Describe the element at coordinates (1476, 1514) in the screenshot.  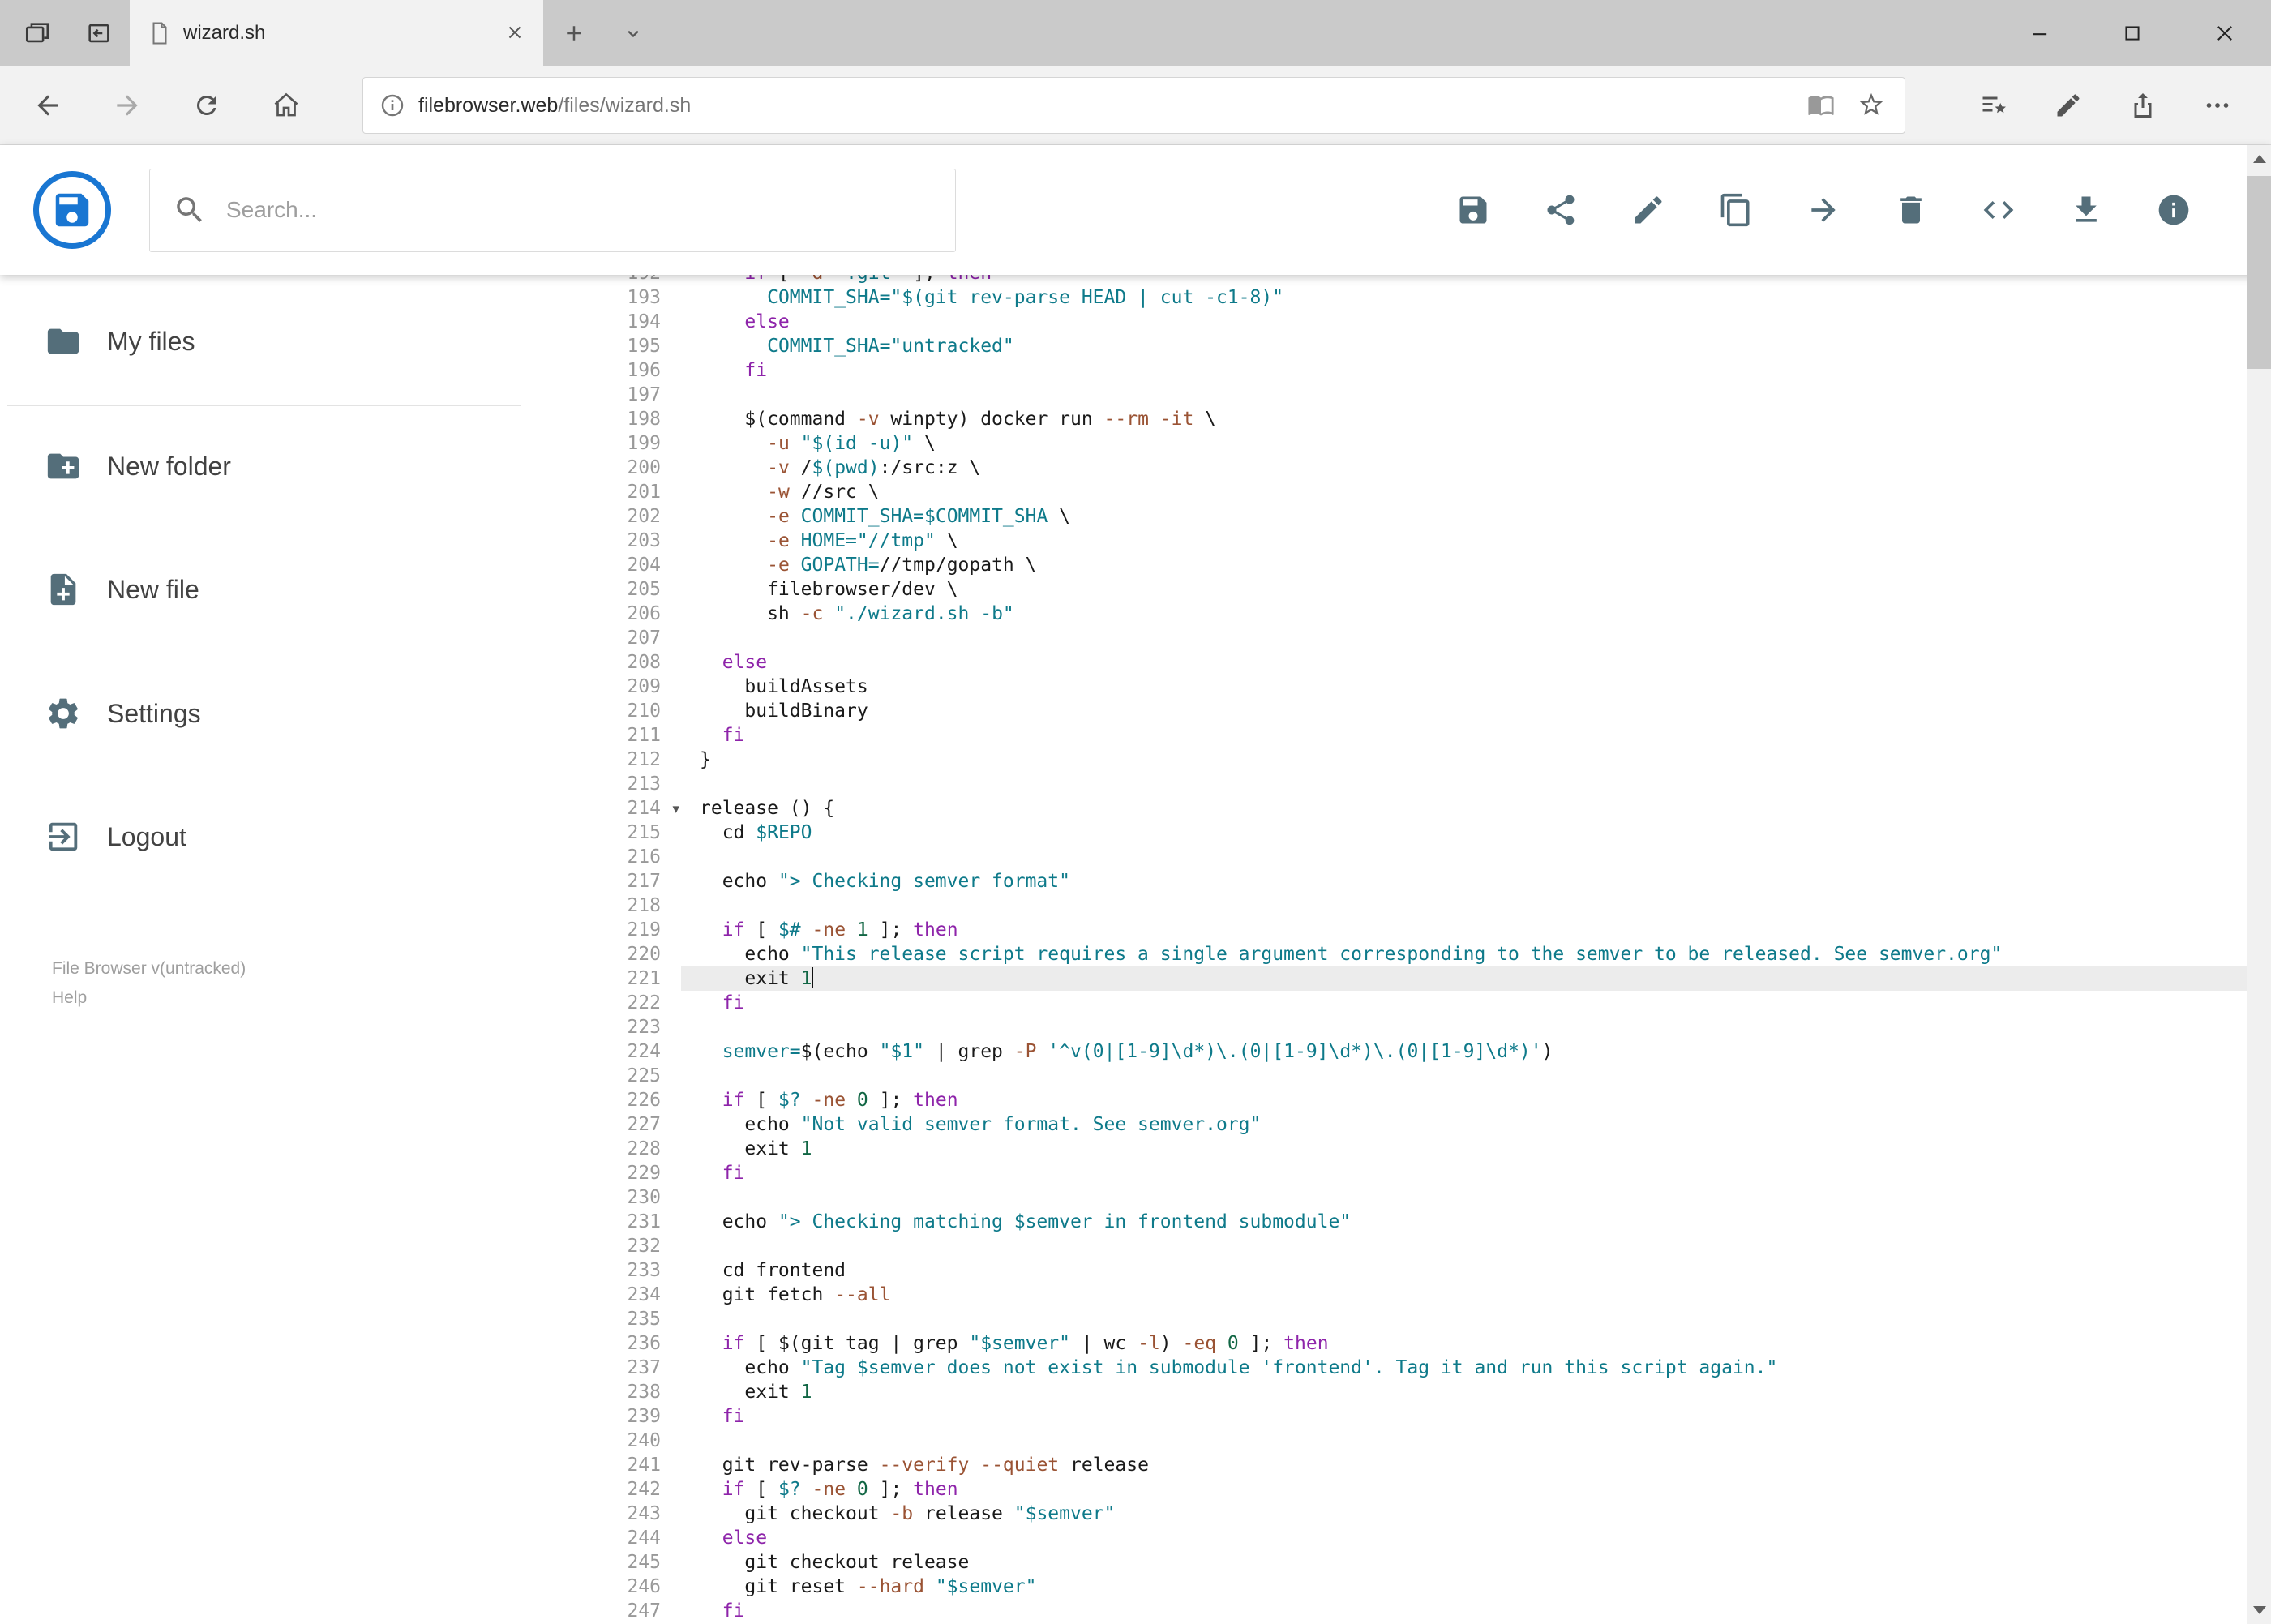
I see `code-text: git checkout -b release "$semver"` at that location.